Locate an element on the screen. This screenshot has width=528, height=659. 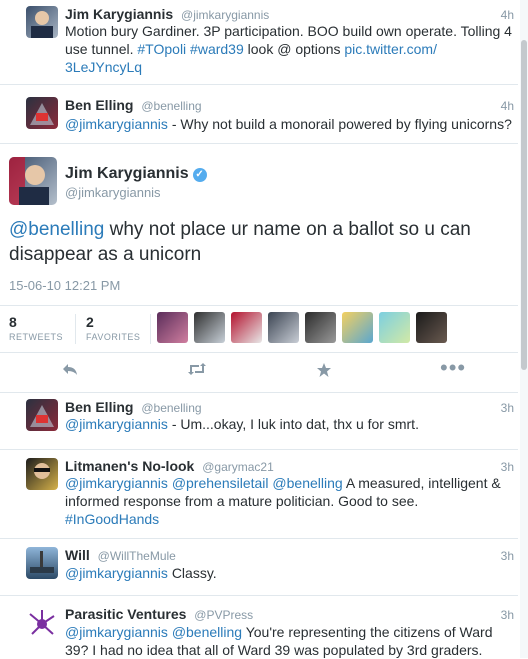
mention-link: @prehensiletail is located at coordinates (220, 483).